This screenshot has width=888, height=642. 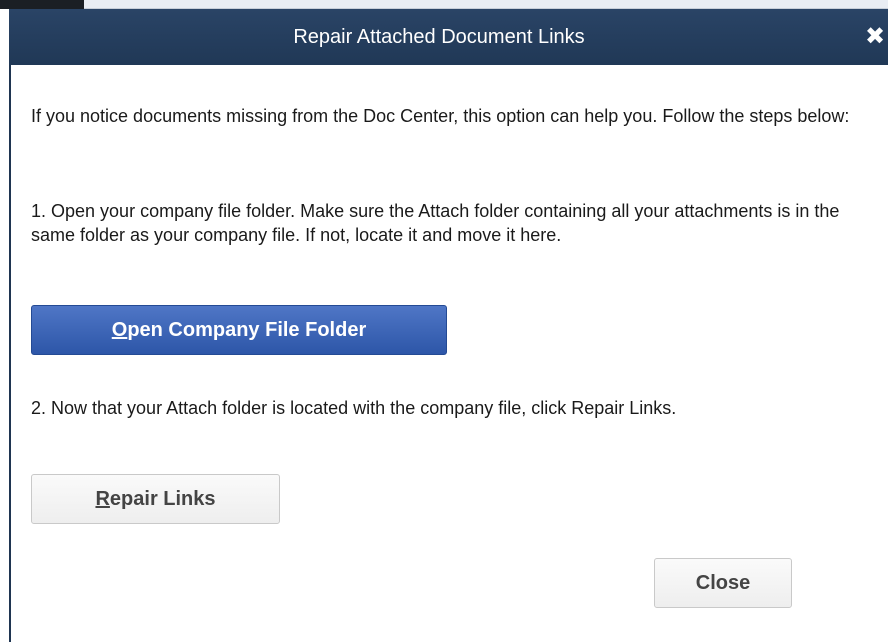 What do you see at coordinates (875, 37) in the screenshot?
I see `close-icon: ✖` at bounding box center [875, 37].